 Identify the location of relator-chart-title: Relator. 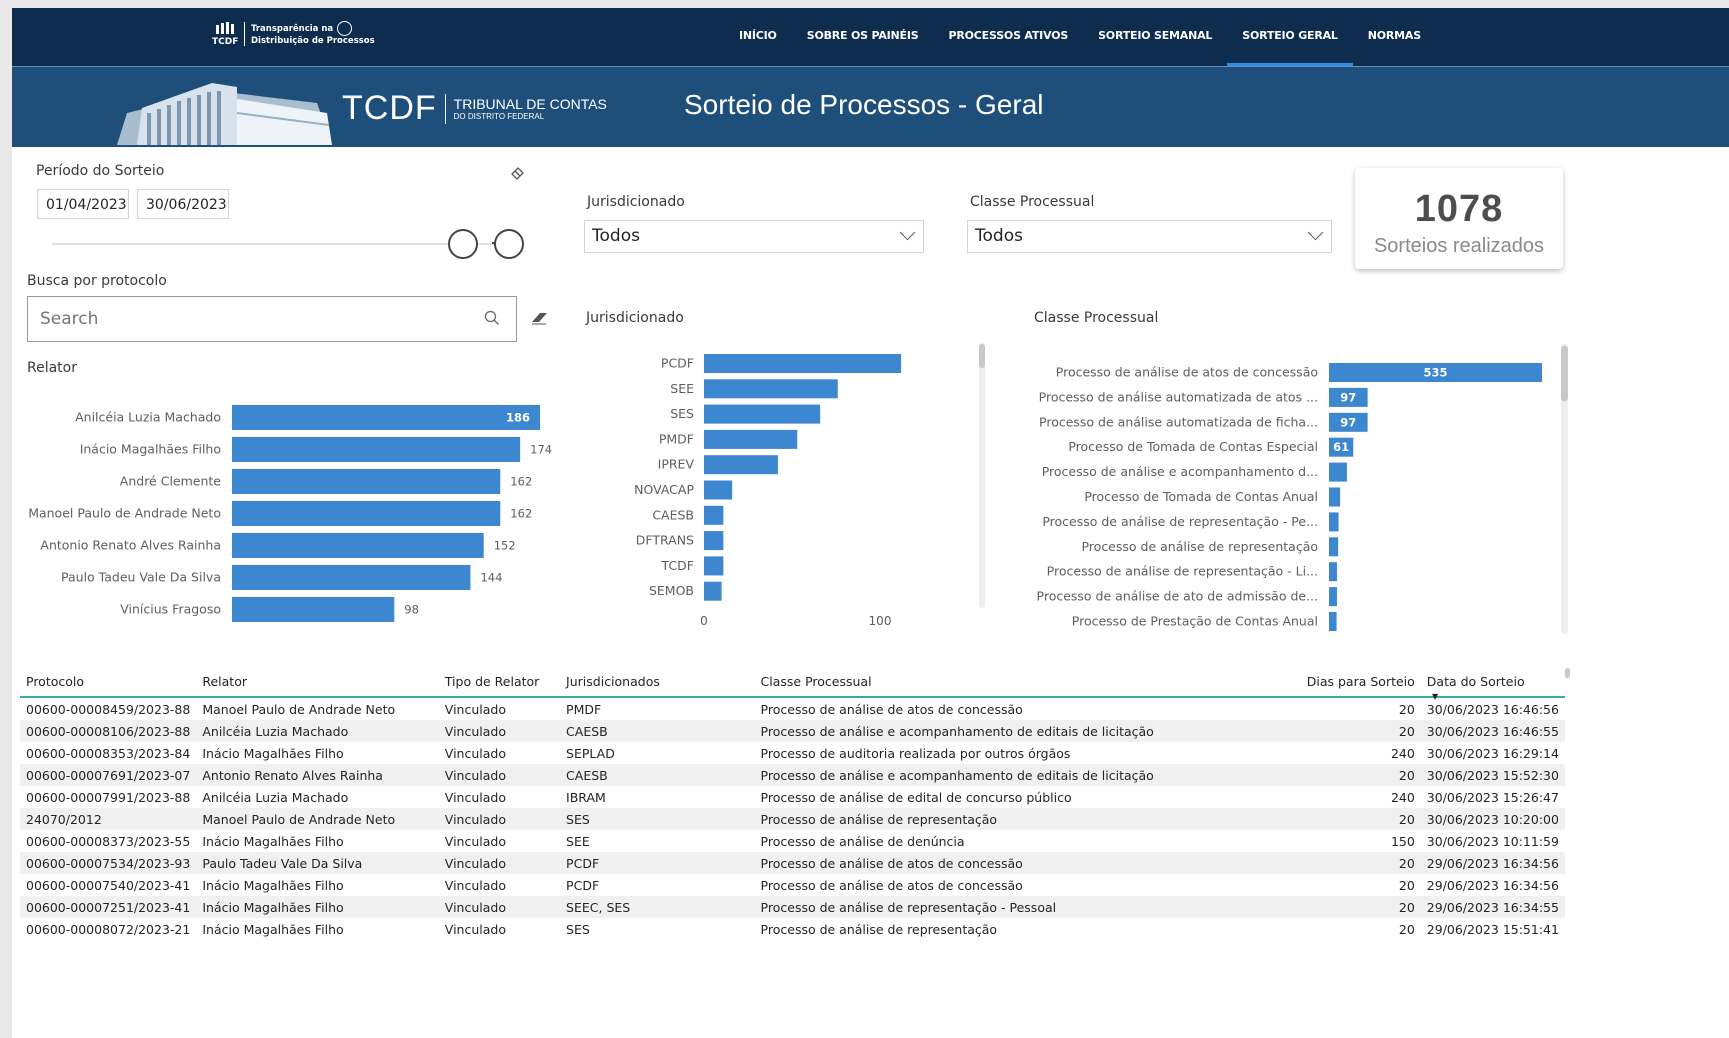
(52, 368).